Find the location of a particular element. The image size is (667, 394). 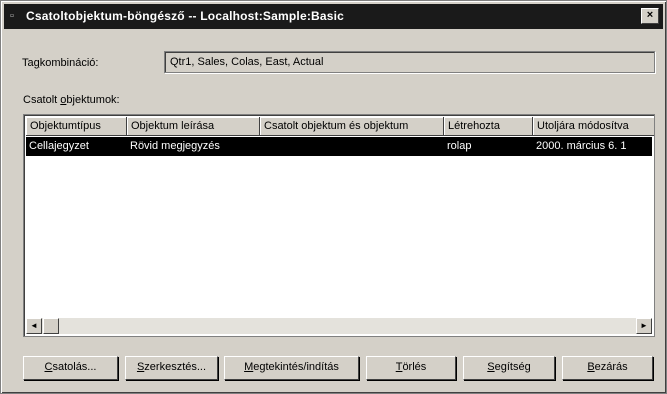

linked-objects-label: Csatolt objektumok: is located at coordinates (71, 100).